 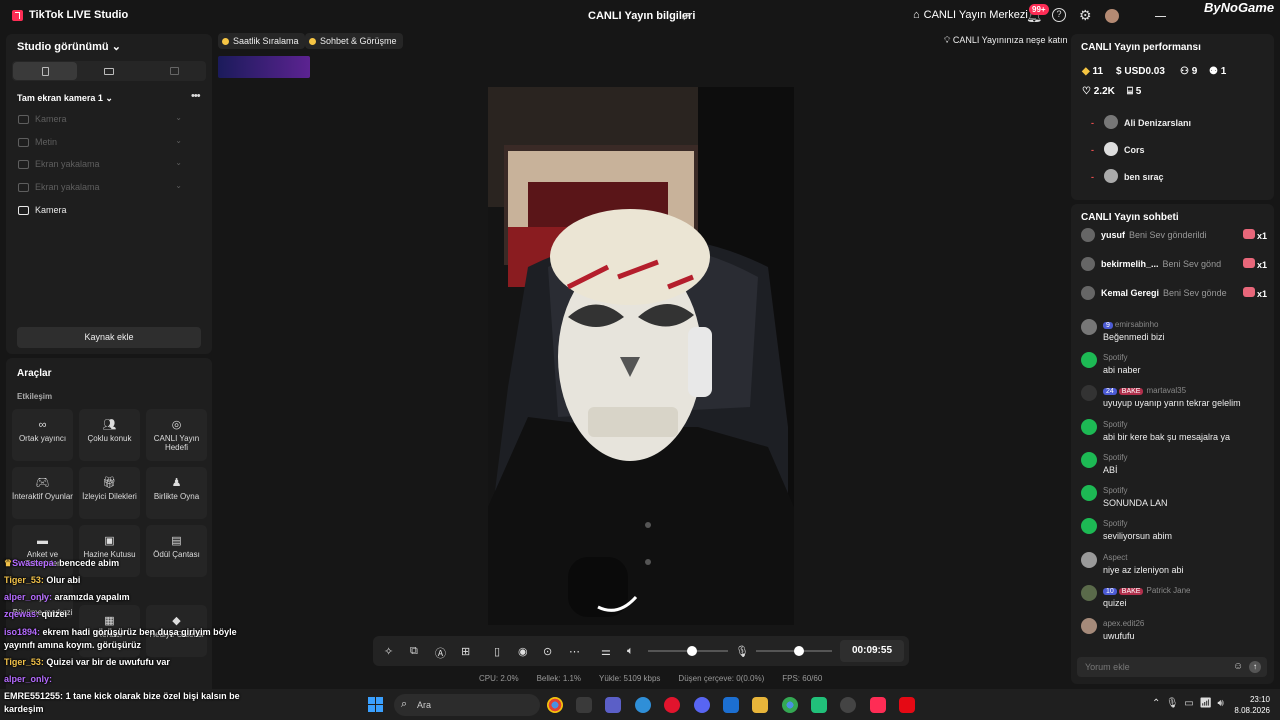 I want to click on tool-viewer-wishes: 🎁︎ İzleyici Dilekleri, so click(x=109, y=493).